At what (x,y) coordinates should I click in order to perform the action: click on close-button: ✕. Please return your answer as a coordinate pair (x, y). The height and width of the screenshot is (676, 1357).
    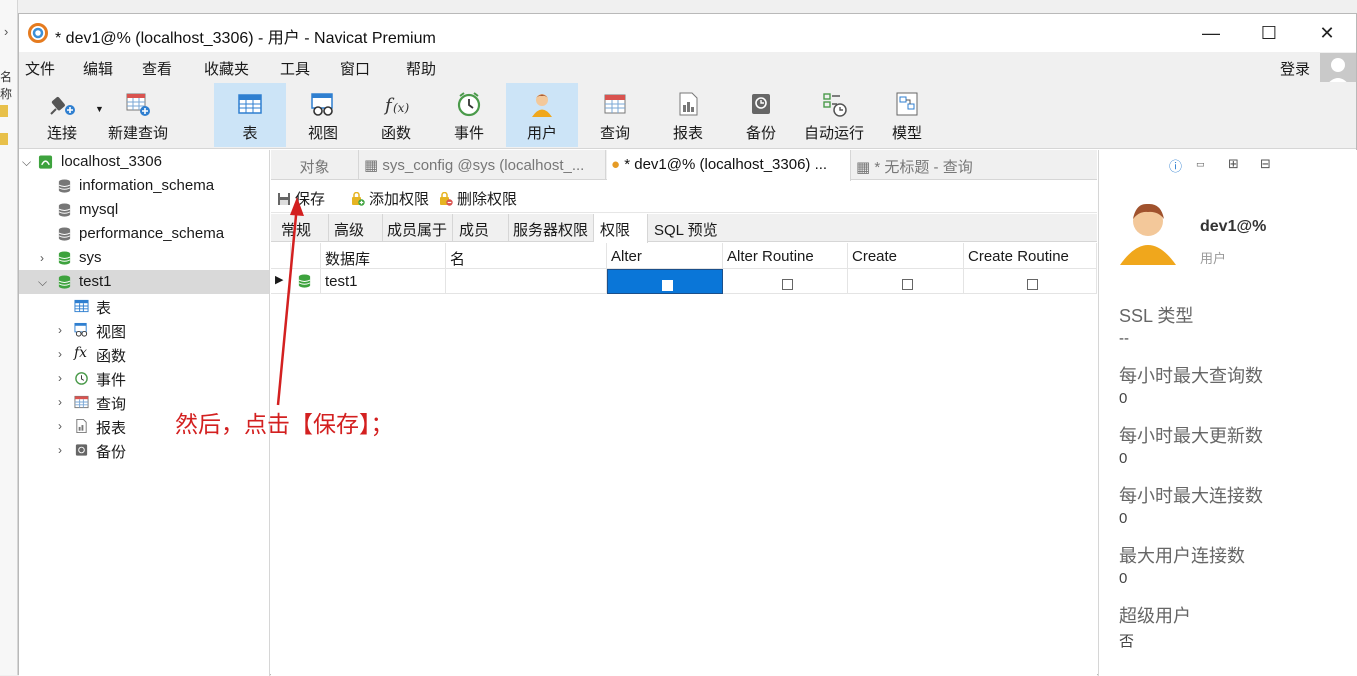
    Looking at the image, I should click on (1327, 33).